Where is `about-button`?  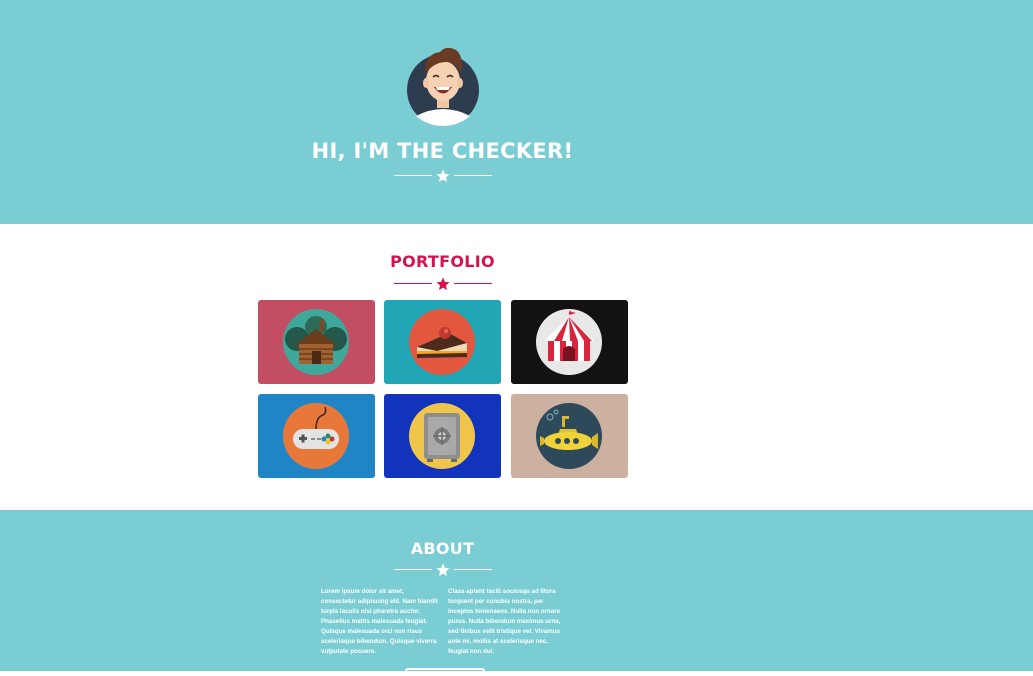
about-button is located at coordinates (445, 672).